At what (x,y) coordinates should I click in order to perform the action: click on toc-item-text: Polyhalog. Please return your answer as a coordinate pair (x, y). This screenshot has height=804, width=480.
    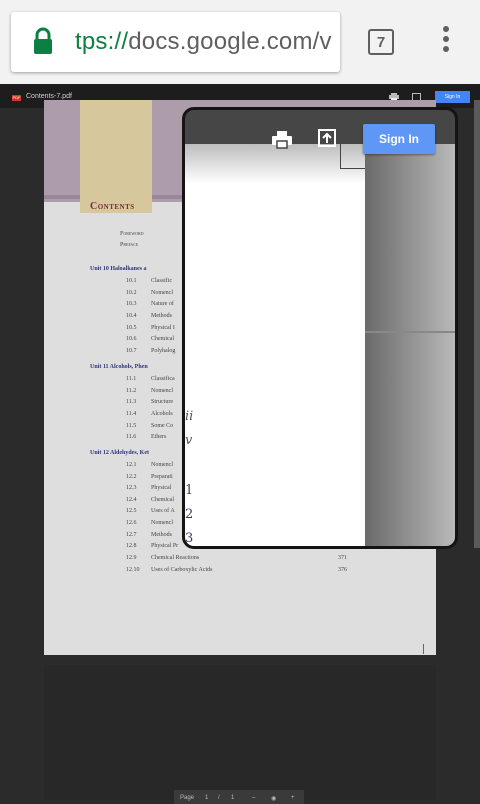
    Looking at the image, I should click on (163, 351).